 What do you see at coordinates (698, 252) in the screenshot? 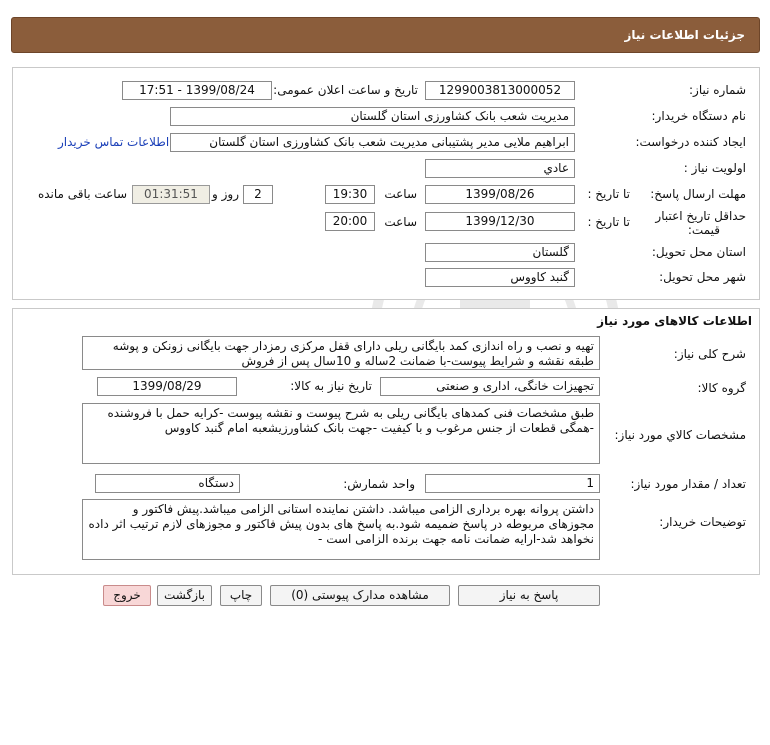
I see `province-label: استان محل تحویل:` at bounding box center [698, 252].